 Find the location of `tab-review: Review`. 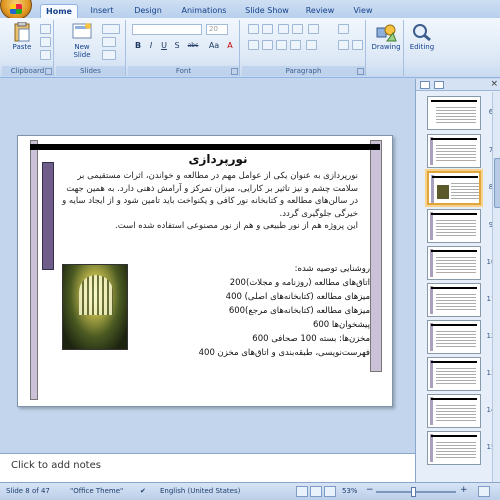

tab-review: Review is located at coordinates (320, 11).